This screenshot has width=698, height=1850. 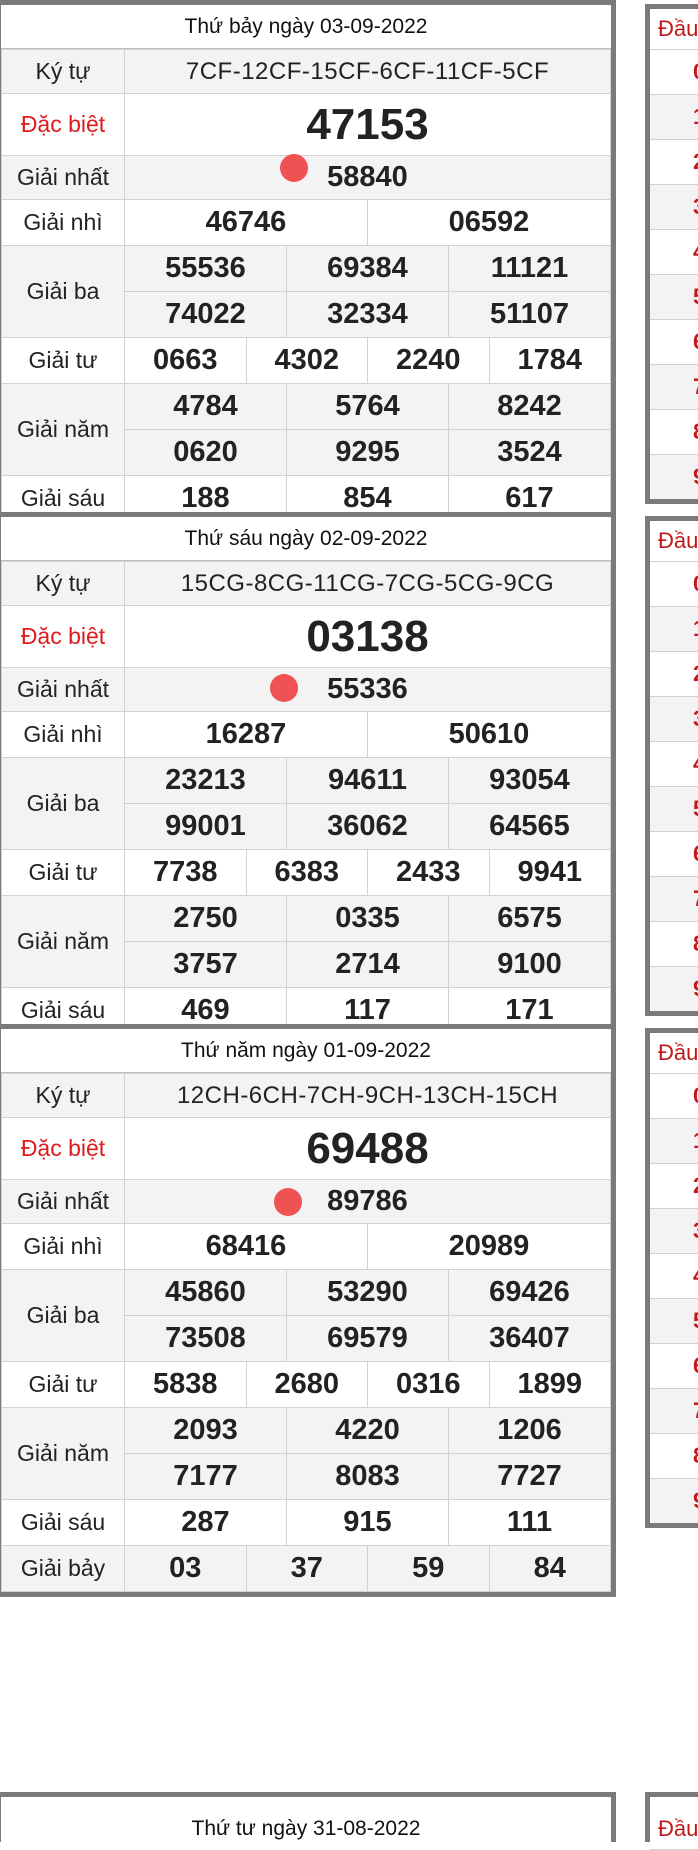 I want to click on giai-tu-value: 7738, so click(x=185, y=872).